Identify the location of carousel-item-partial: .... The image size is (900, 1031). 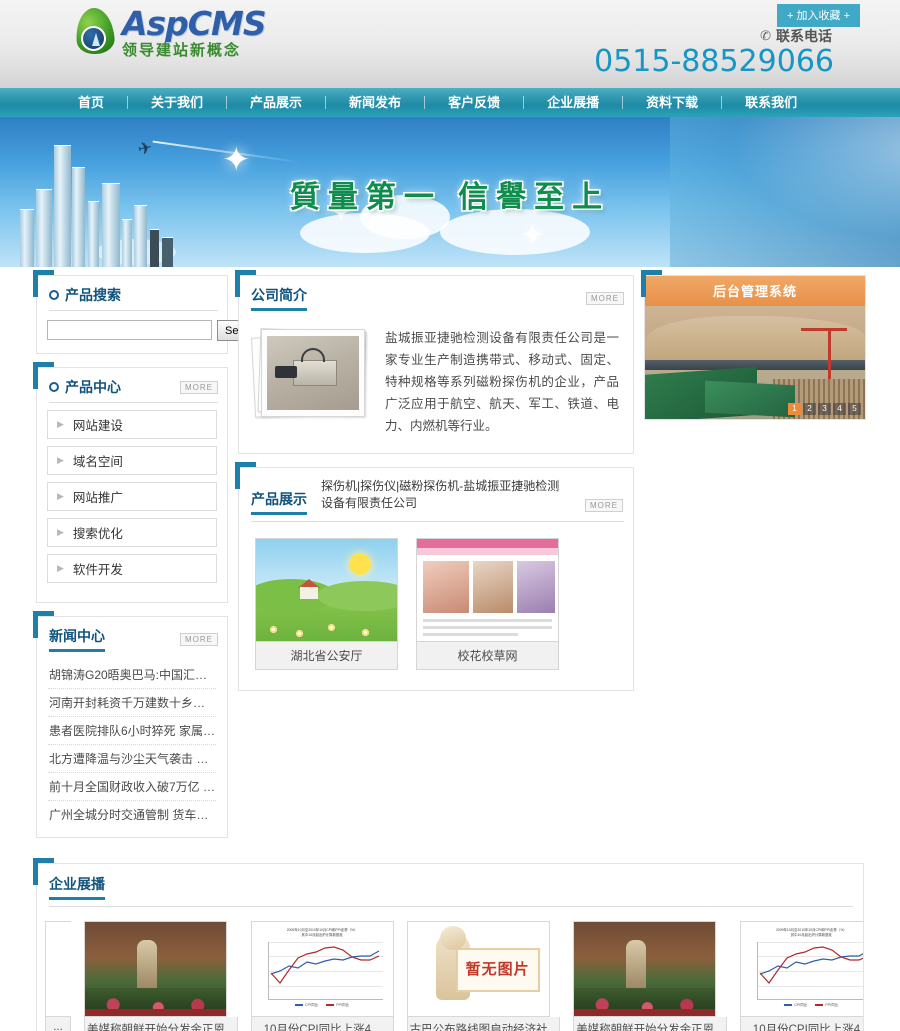
(58, 976).